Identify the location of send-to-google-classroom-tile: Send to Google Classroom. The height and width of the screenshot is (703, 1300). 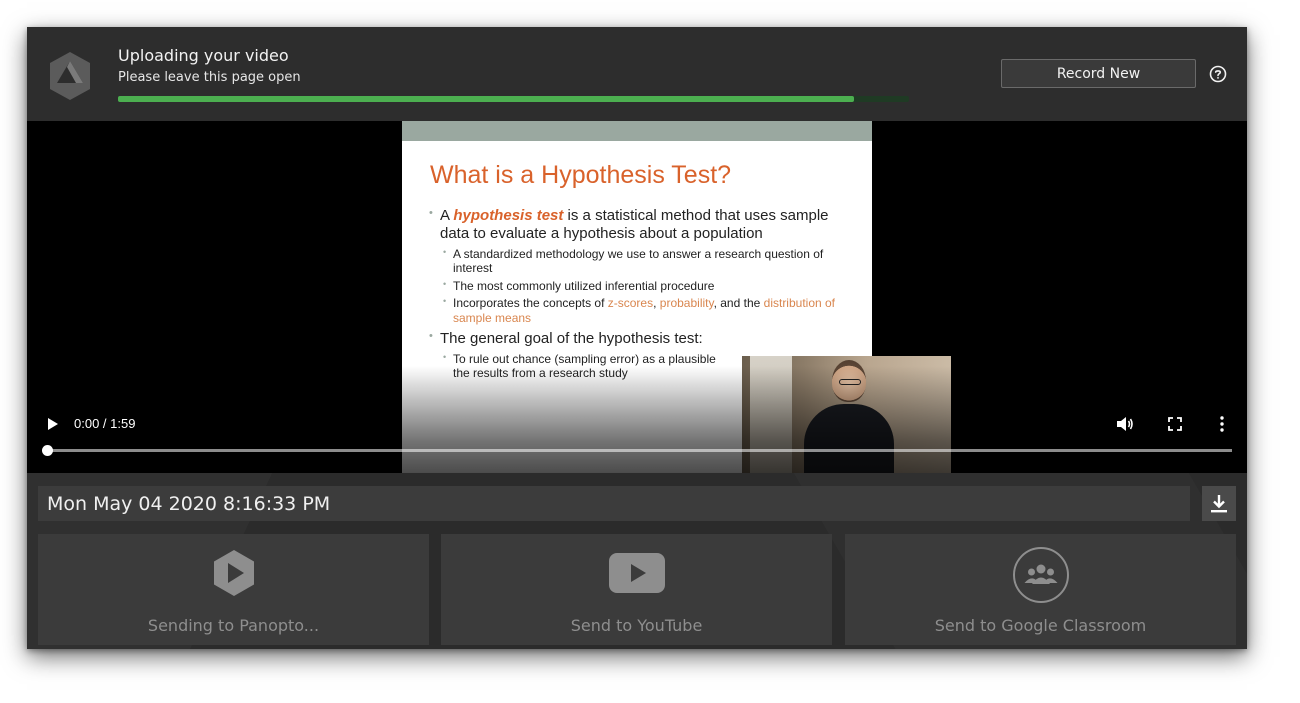
(1040, 589).